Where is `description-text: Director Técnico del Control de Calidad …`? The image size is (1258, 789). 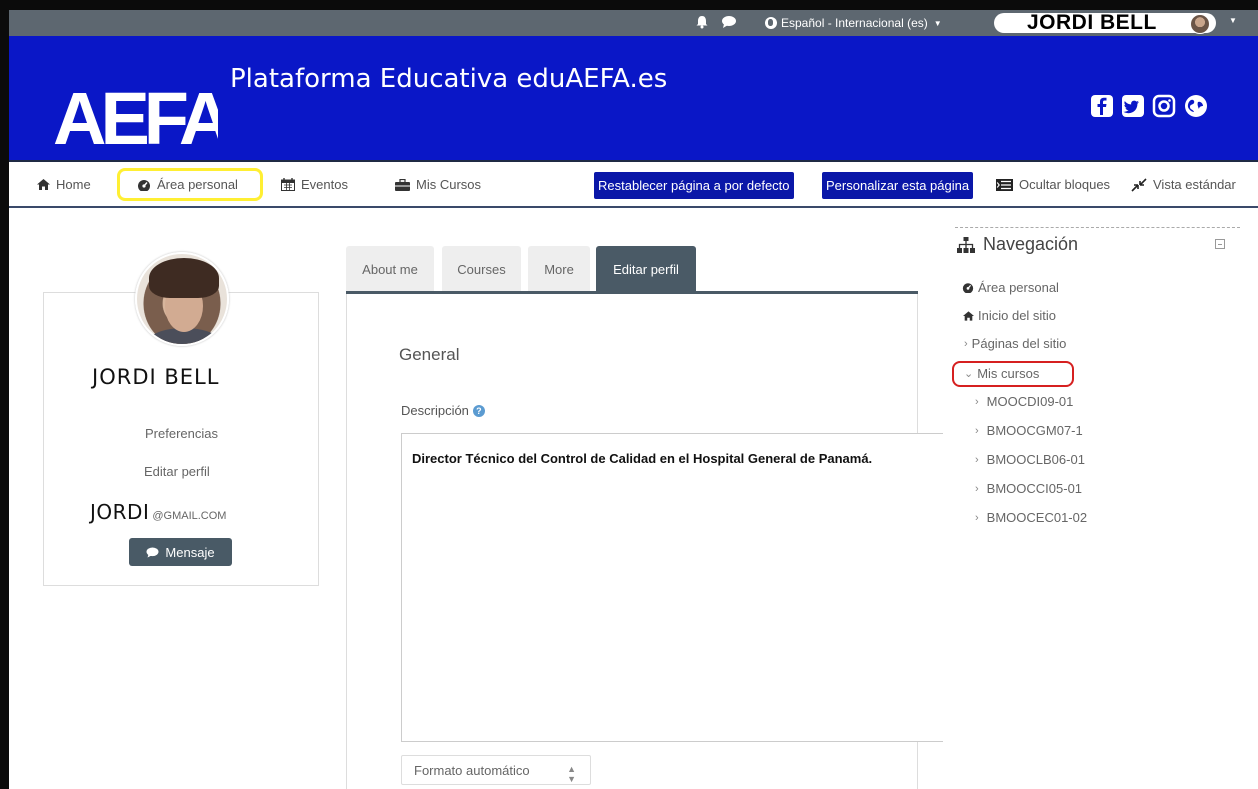 description-text: Director Técnico del Control de Calidad … is located at coordinates (652, 459).